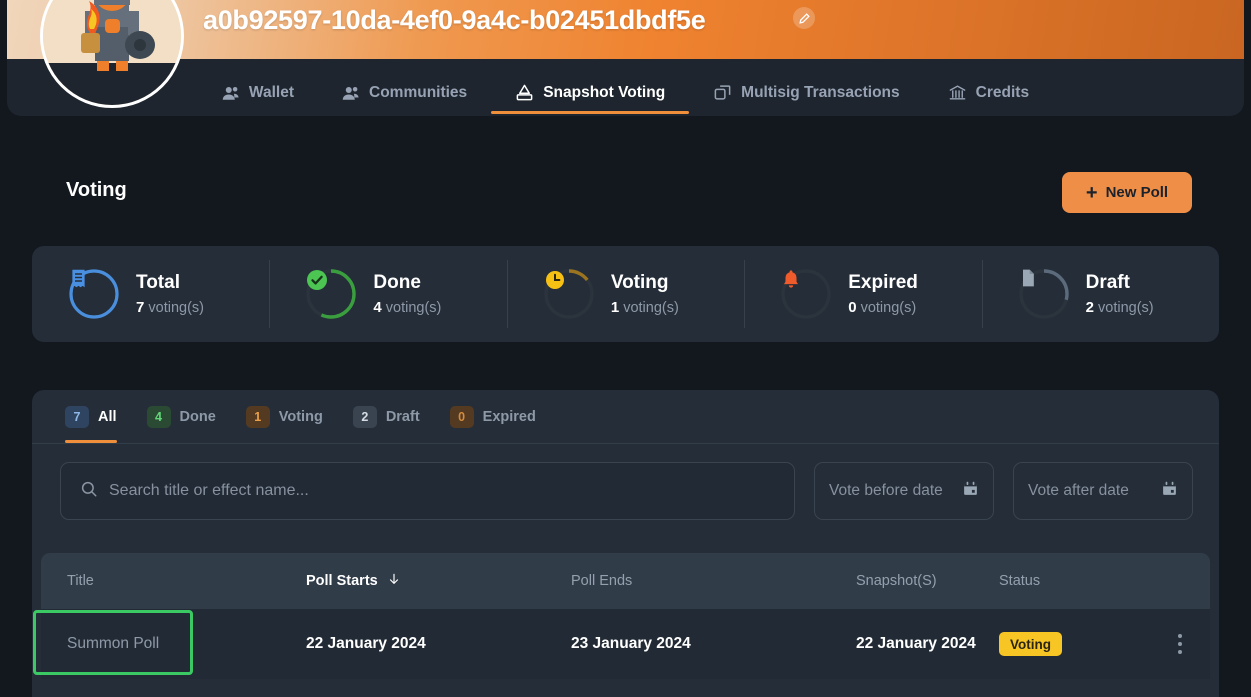 Image resolution: width=1251 pixels, height=697 pixels. What do you see at coordinates (442, 491) in the screenshot?
I see `search-input` at bounding box center [442, 491].